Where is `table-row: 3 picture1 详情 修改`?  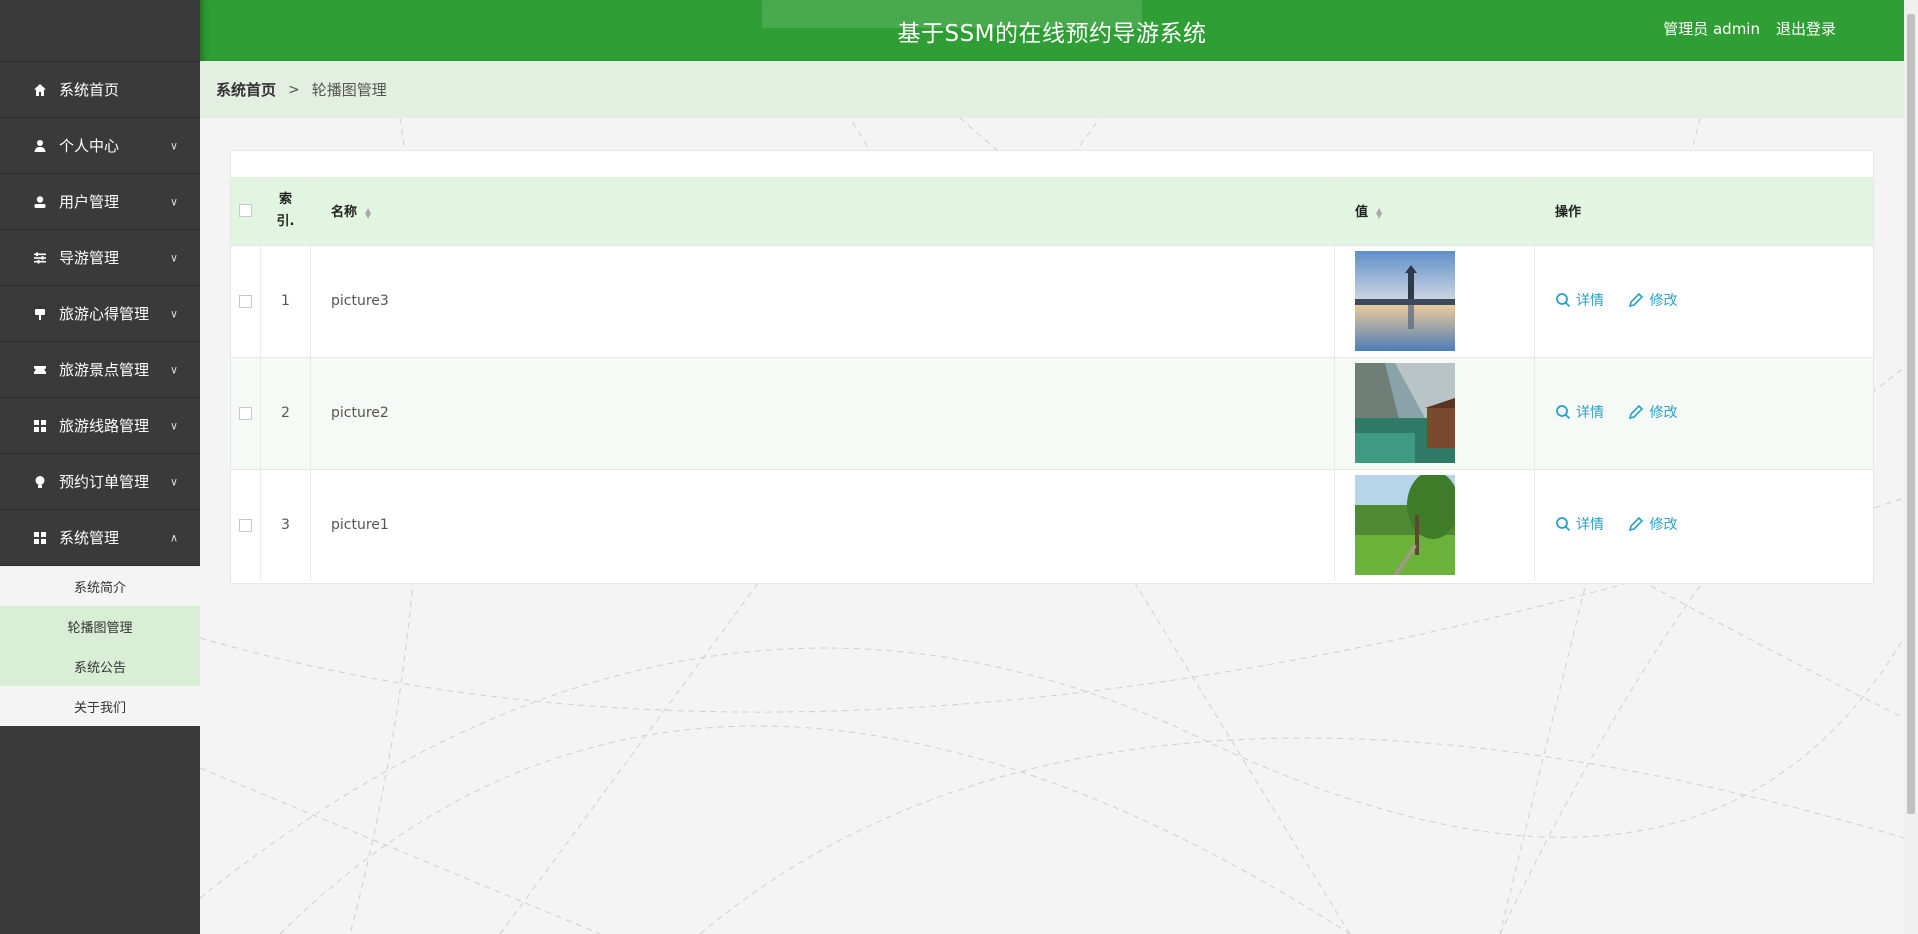 table-row: 3 picture1 详情 修改 is located at coordinates (1052, 524).